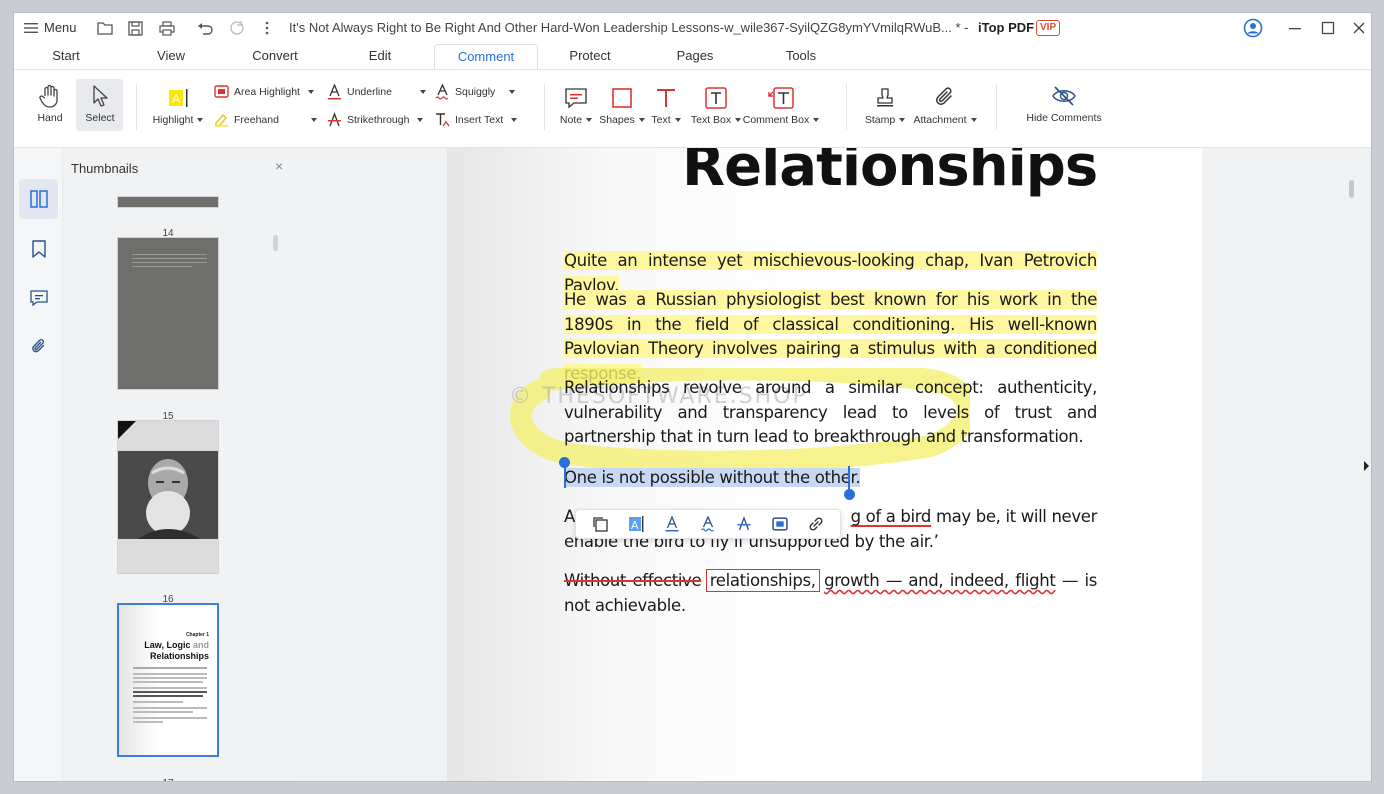 This screenshot has width=1384, height=794. What do you see at coordinates (622, 106) in the screenshot?
I see `shapes-button: Shapes` at bounding box center [622, 106].